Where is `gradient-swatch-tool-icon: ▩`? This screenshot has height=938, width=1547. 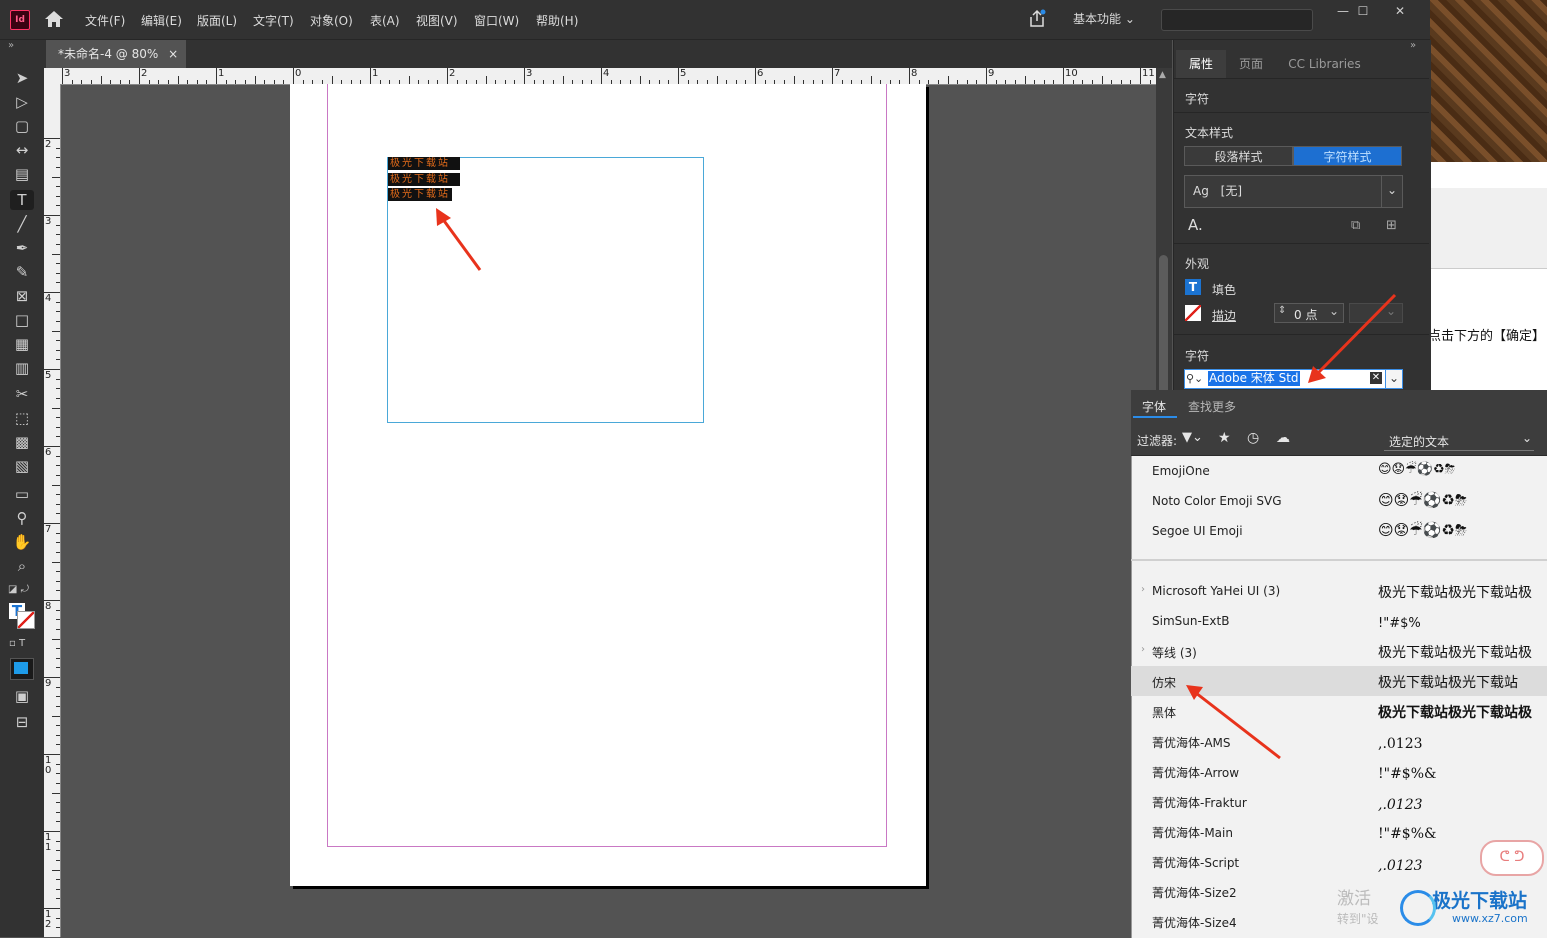
gradient-swatch-tool-icon: ▩ is located at coordinates (22, 442).